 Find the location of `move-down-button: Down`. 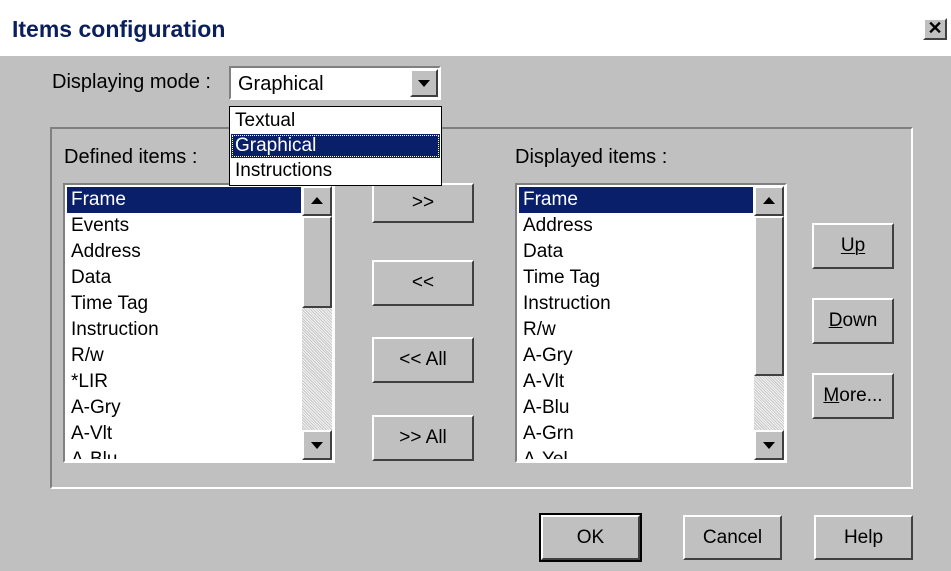

move-down-button: Down is located at coordinates (853, 321).